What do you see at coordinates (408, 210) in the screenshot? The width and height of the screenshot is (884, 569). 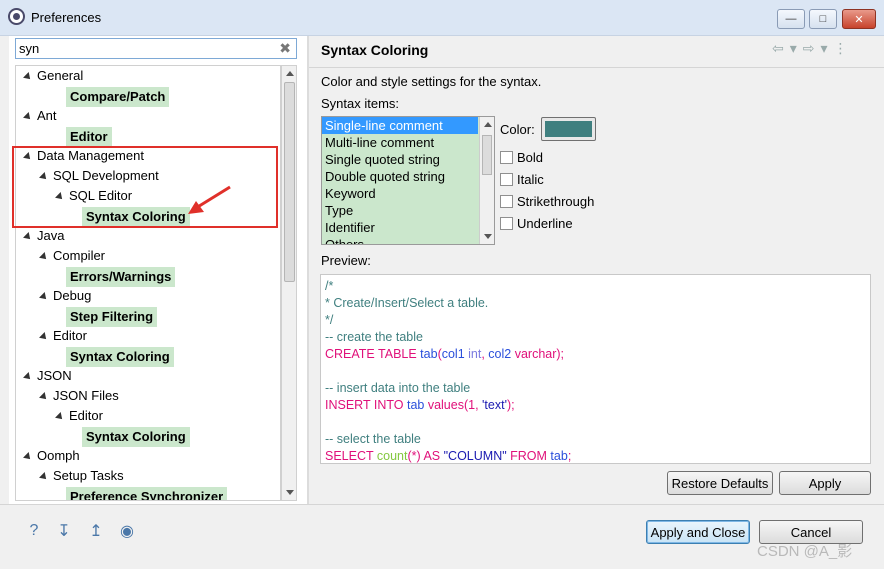 I see `syntax-item: Type` at bounding box center [408, 210].